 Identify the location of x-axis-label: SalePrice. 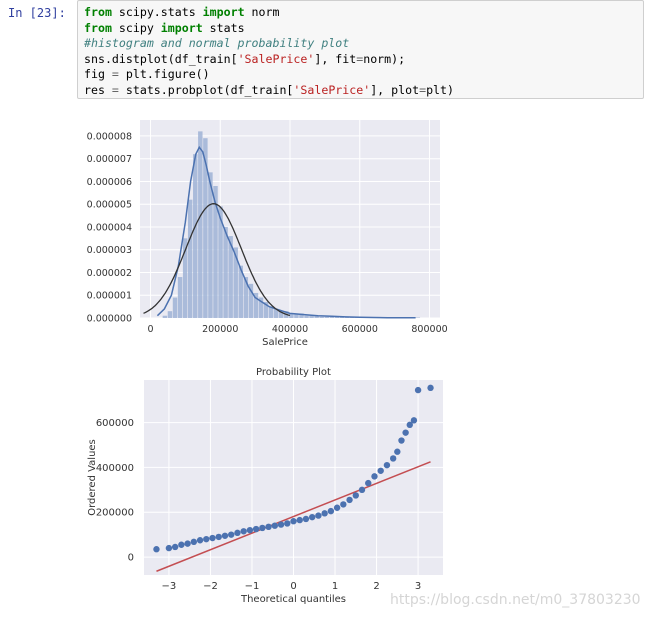
(285, 341).